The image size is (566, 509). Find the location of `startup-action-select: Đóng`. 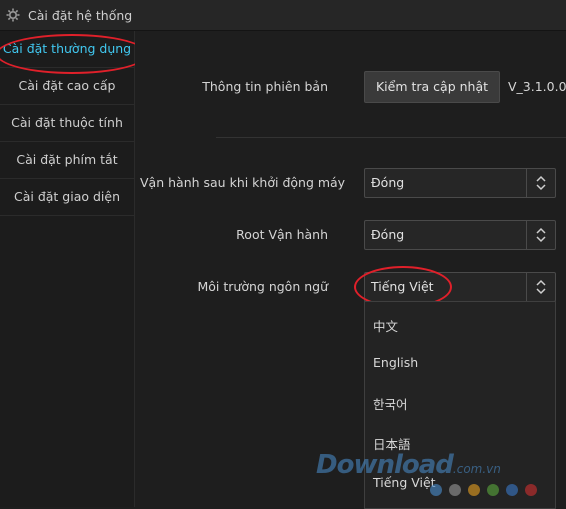

startup-action-select: Đóng is located at coordinates (460, 183).